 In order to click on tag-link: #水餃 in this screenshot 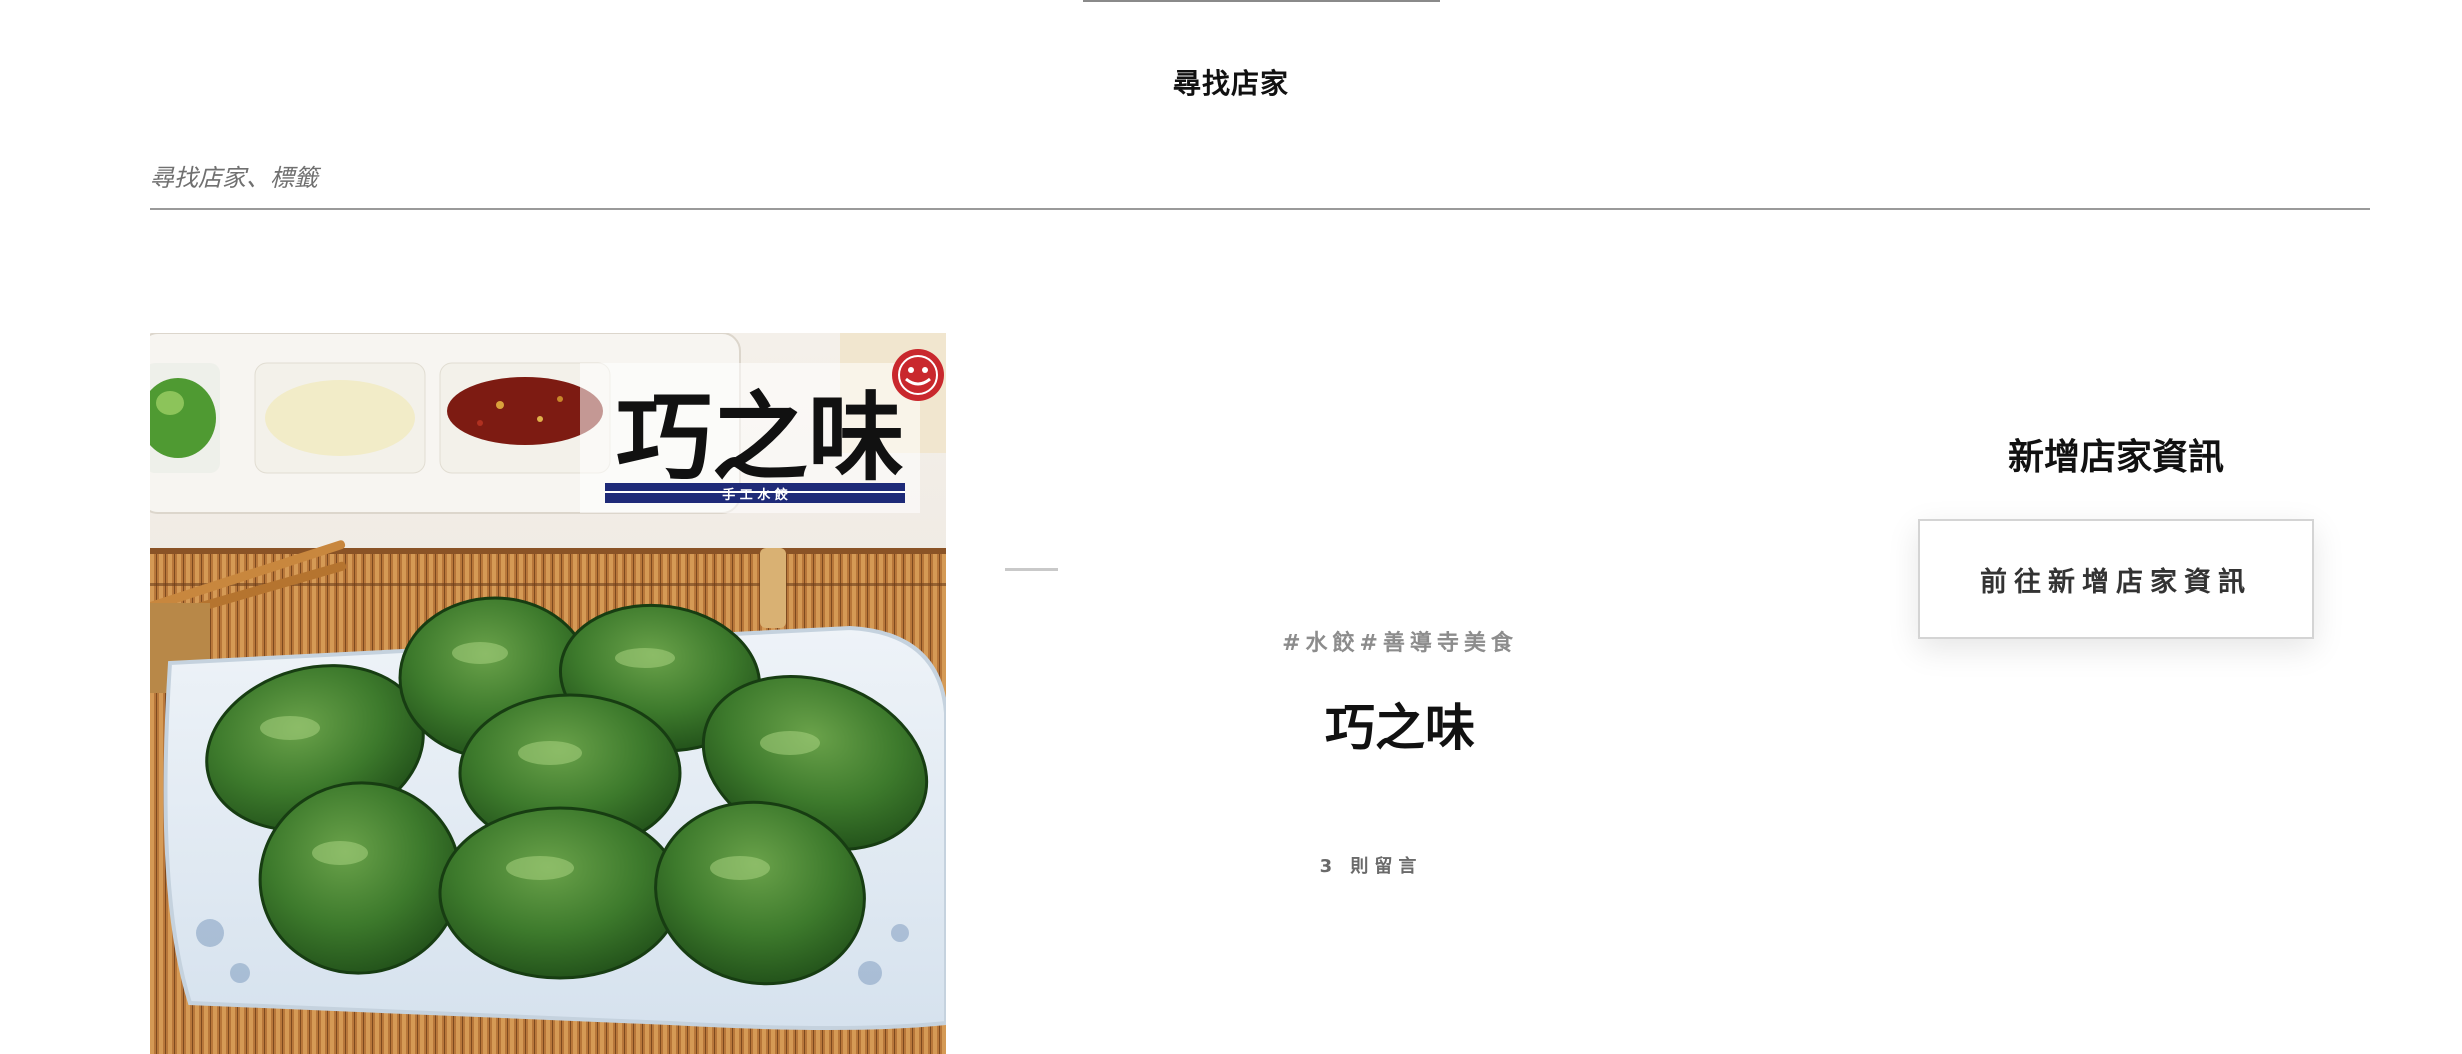, I will do `click(1320, 643)`.